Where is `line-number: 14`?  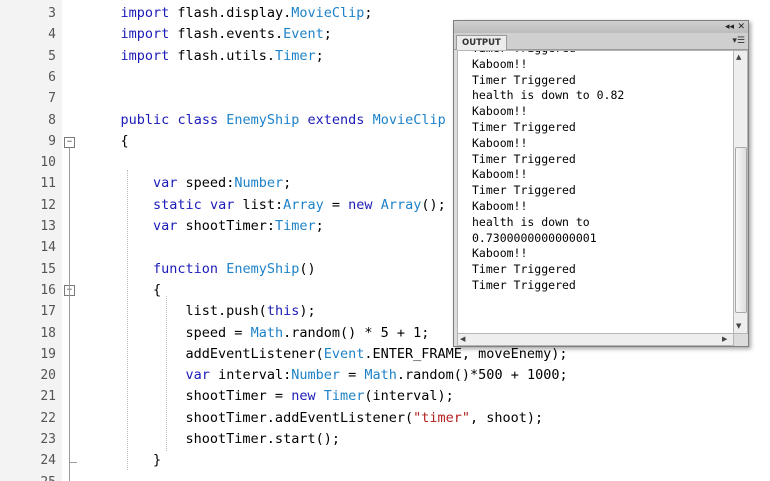 line-number: 14 is located at coordinates (48, 248).